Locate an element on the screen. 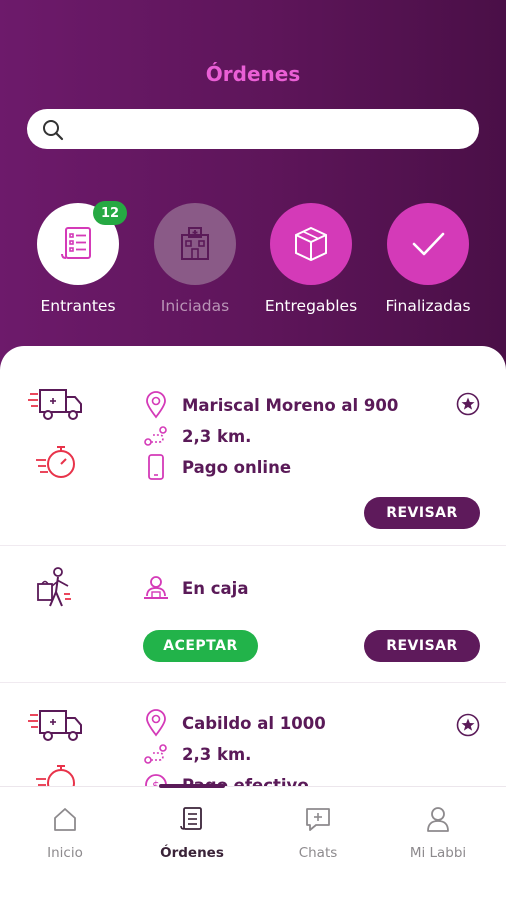 The image size is (506, 900). status-entrantes-circle: 12 is located at coordinates (82, 243).